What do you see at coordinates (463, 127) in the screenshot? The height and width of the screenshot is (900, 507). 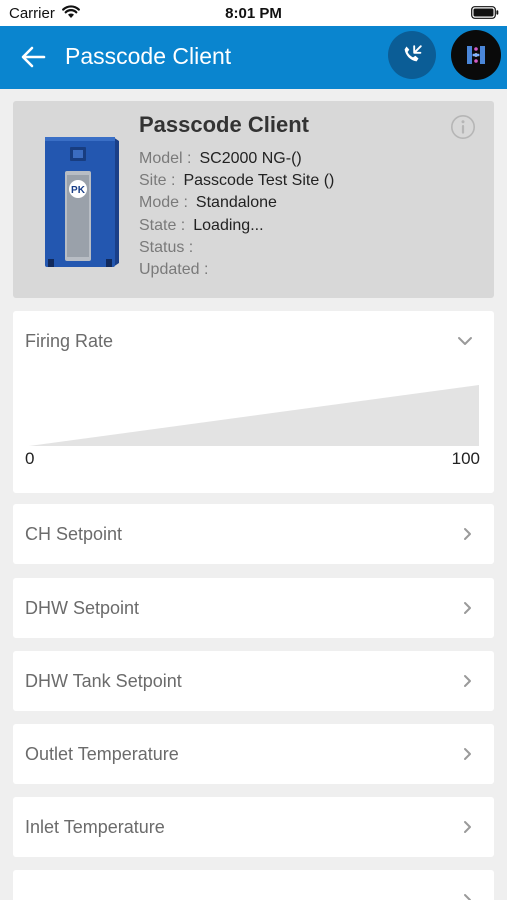 I see `info-icon` at bounding box center [463, 127].